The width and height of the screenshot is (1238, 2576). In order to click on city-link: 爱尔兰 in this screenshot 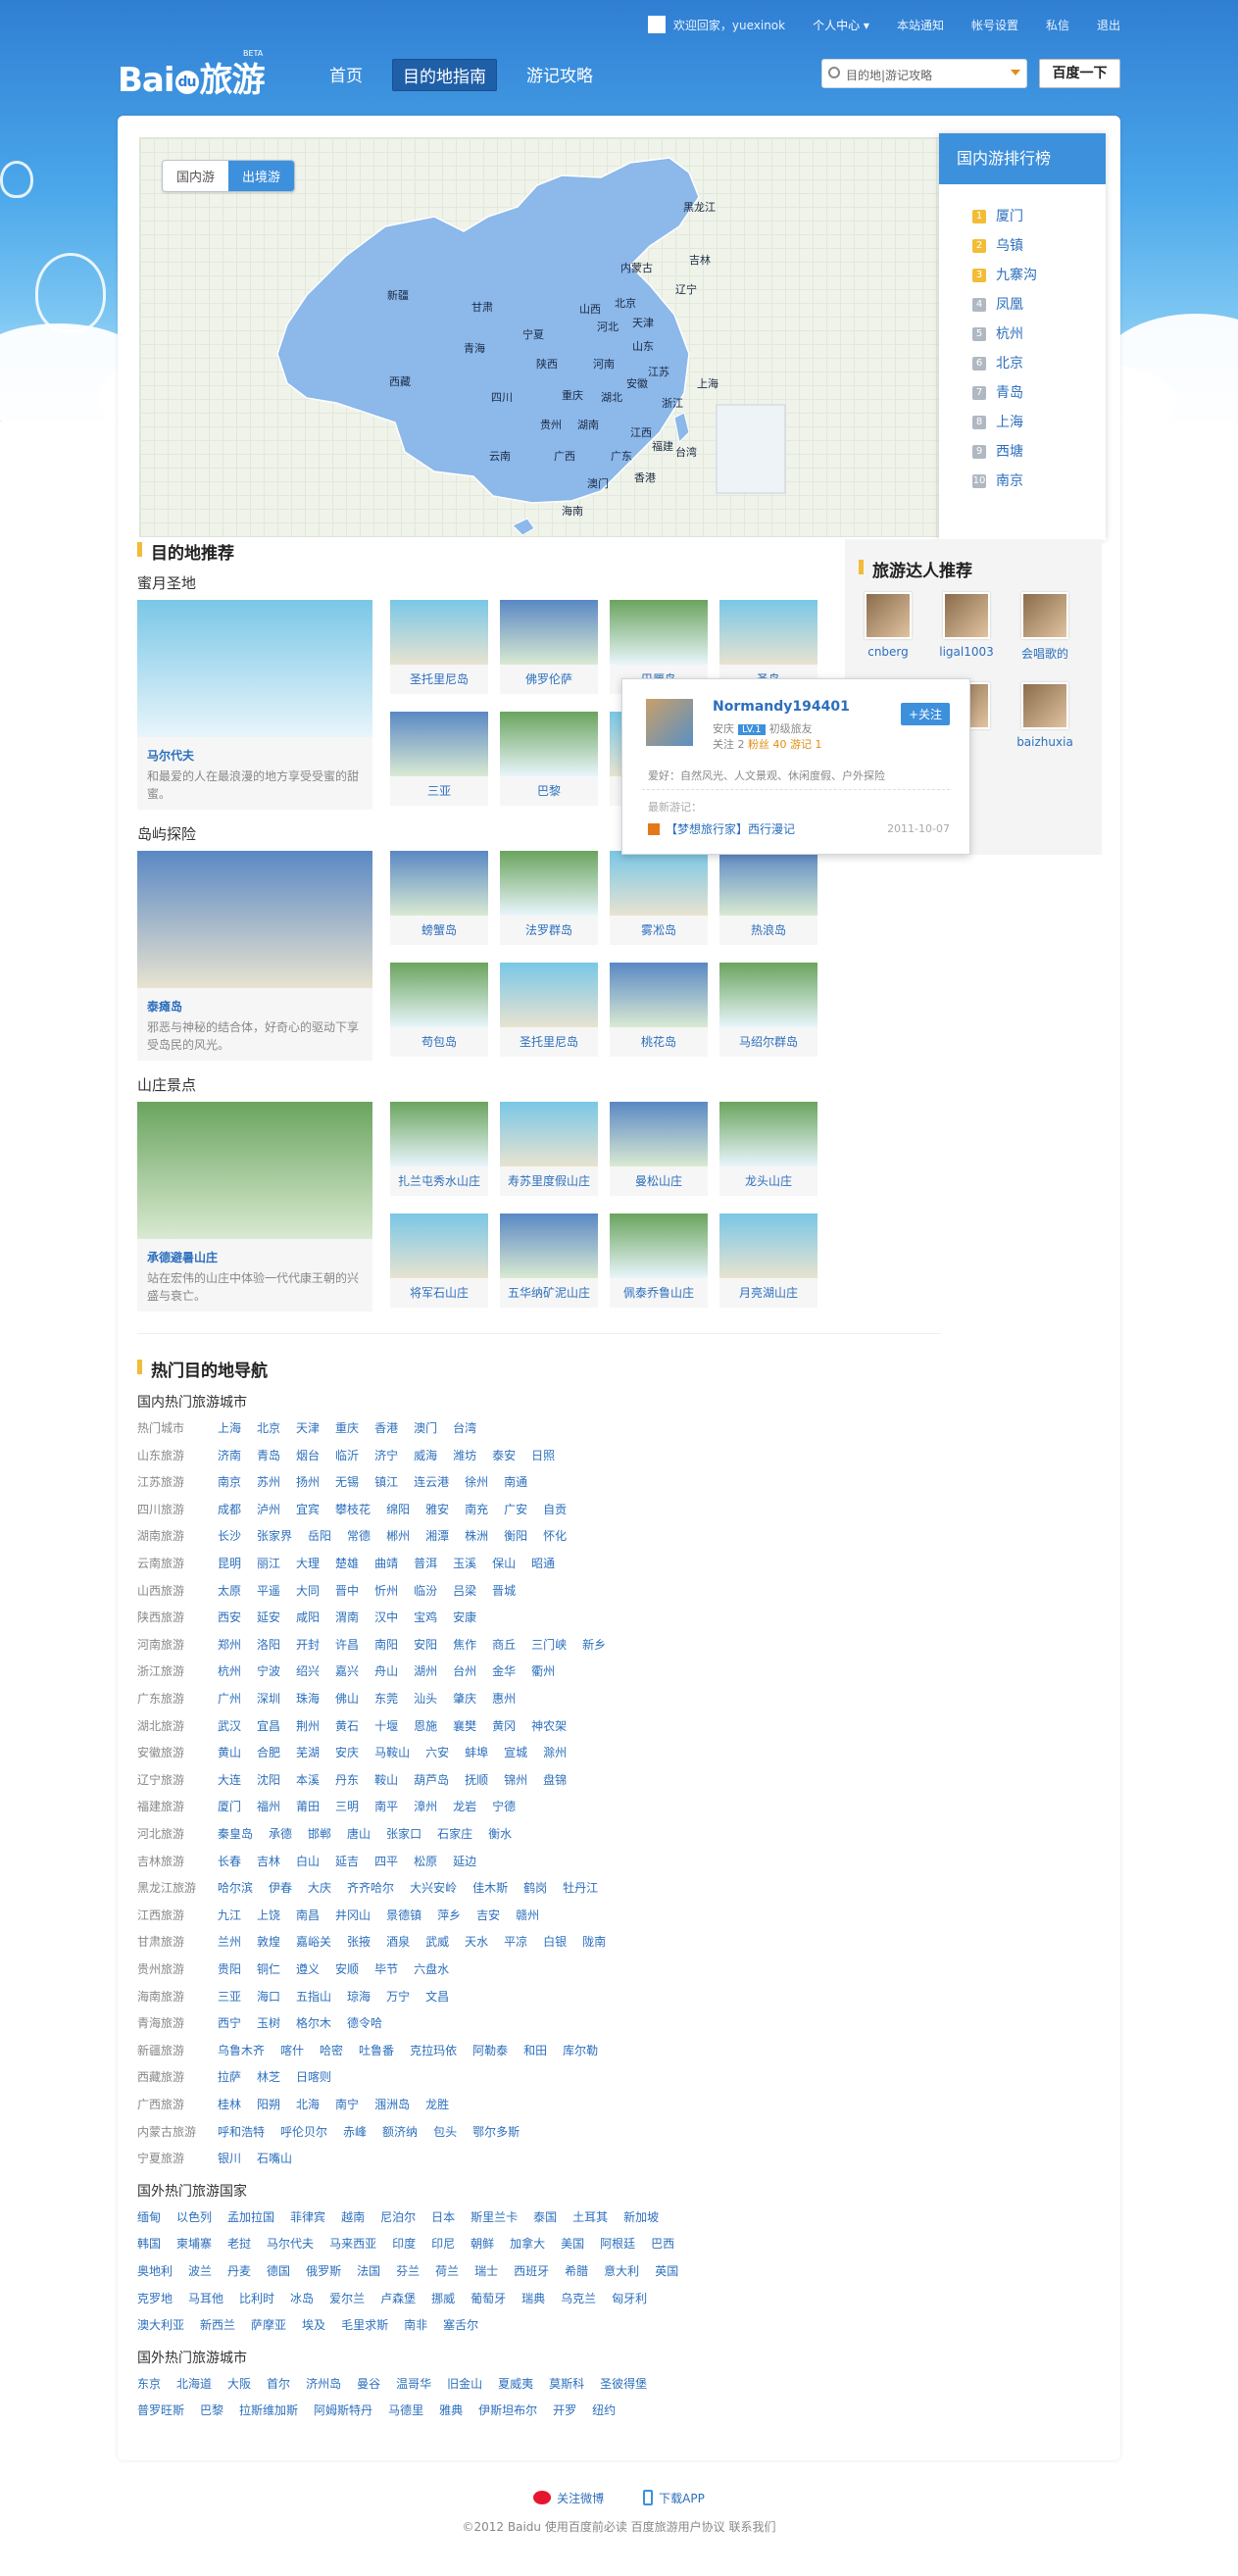, I will do `click(347, 2298)`.